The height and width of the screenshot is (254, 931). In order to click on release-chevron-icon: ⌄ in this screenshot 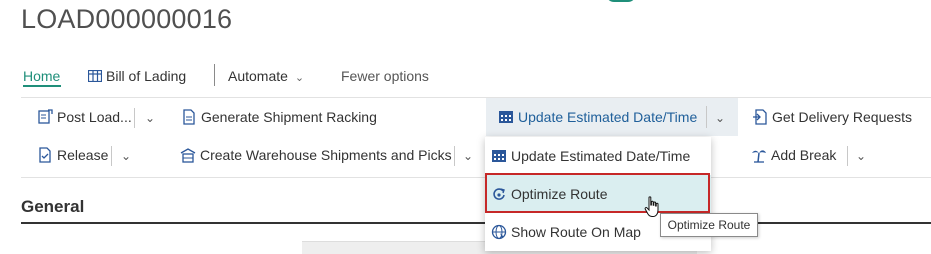, I will do `click(126, 156)`.